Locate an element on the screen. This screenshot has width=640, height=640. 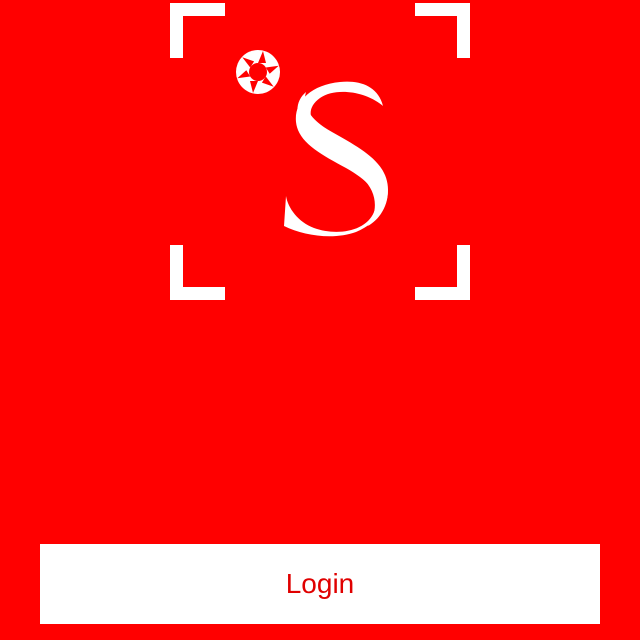
viewfinder-corner-bottom-left-icon is located at coordinates (197, 272).